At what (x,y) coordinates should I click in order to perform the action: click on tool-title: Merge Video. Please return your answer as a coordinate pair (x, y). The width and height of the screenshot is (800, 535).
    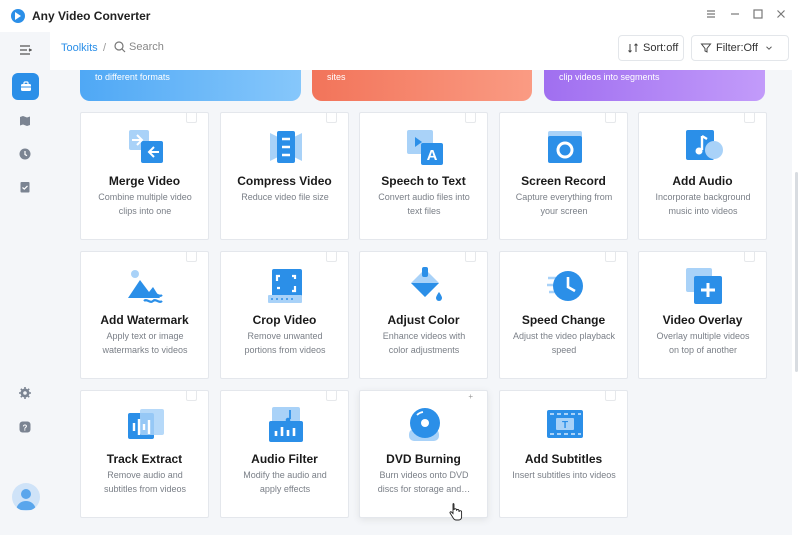
    Looking at the image, I should click on (144, 181).